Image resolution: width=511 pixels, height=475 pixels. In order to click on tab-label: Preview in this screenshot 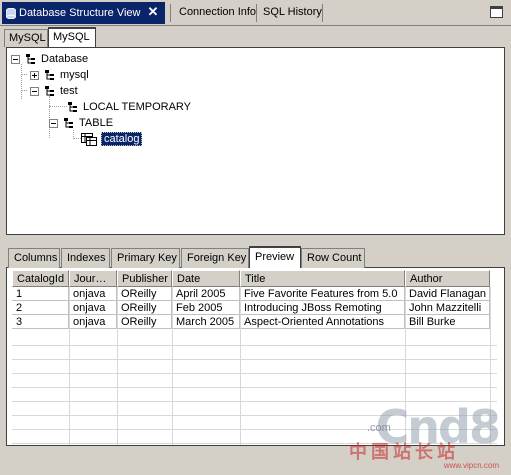, I will do `click(275, 257)`.